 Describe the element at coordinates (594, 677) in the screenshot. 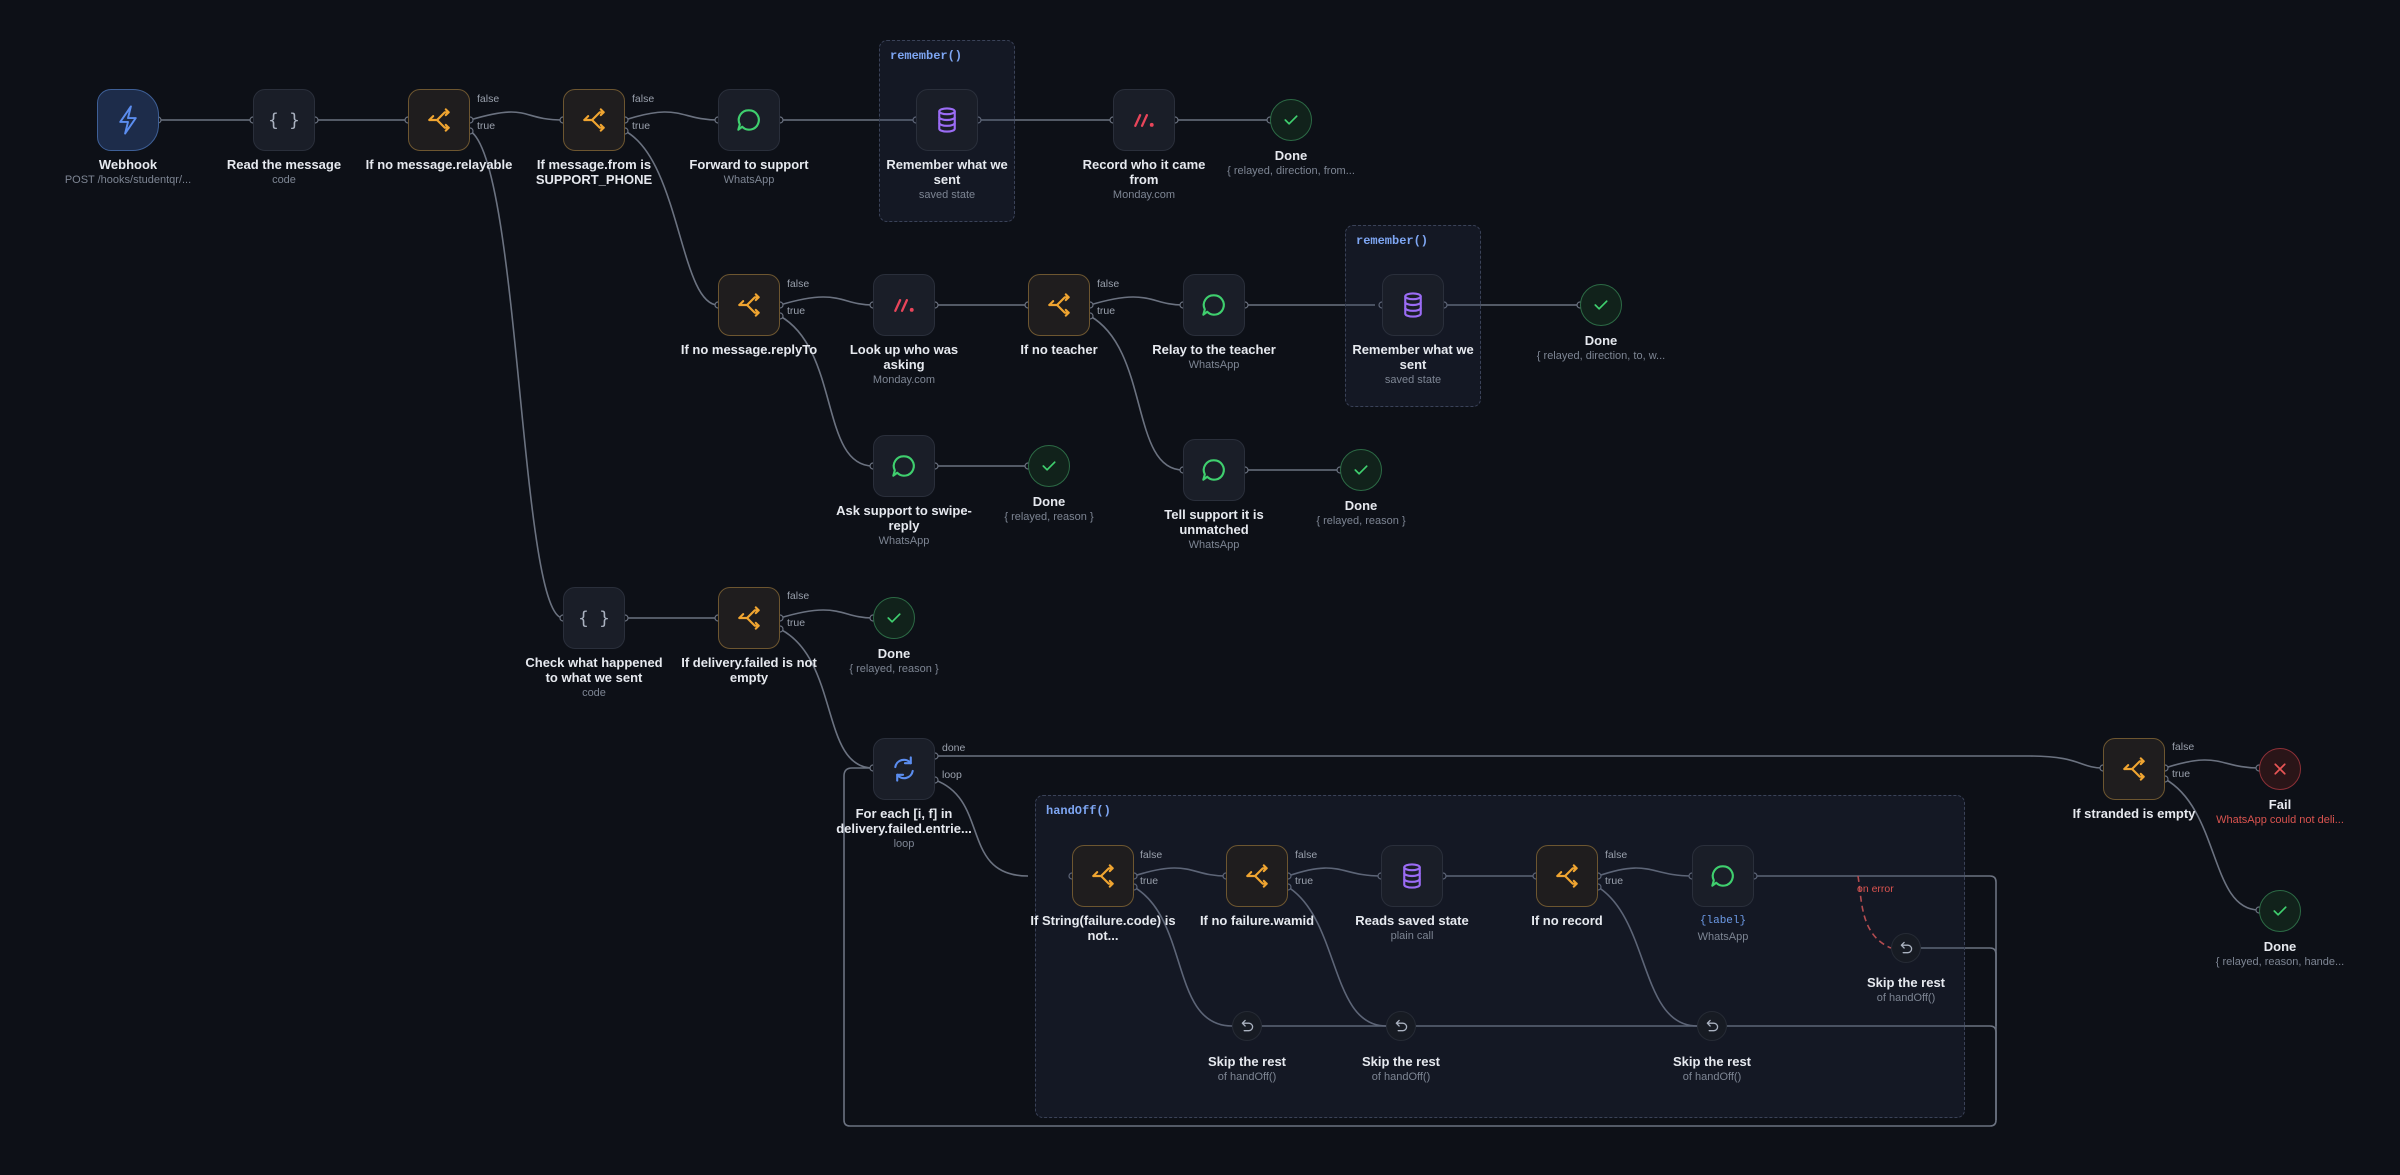

I see `node-label: Check what happened to what we sent code` at that location.